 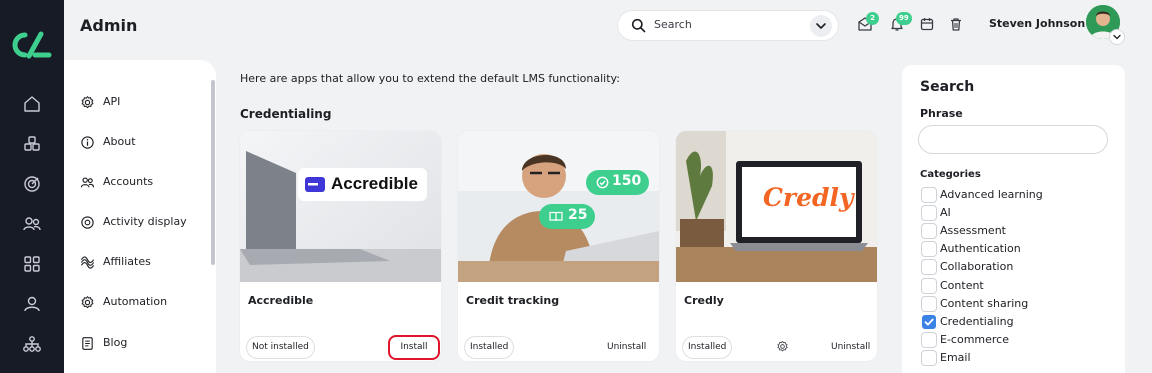 I want to click on profile-icon, so click(x=32, y=304).